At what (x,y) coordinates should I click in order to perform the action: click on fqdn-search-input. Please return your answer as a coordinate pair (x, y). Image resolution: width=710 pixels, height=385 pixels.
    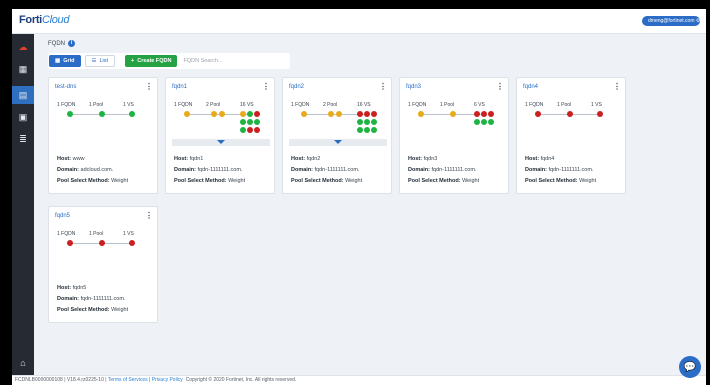
    Looking at the image, I should click on (235, 61).